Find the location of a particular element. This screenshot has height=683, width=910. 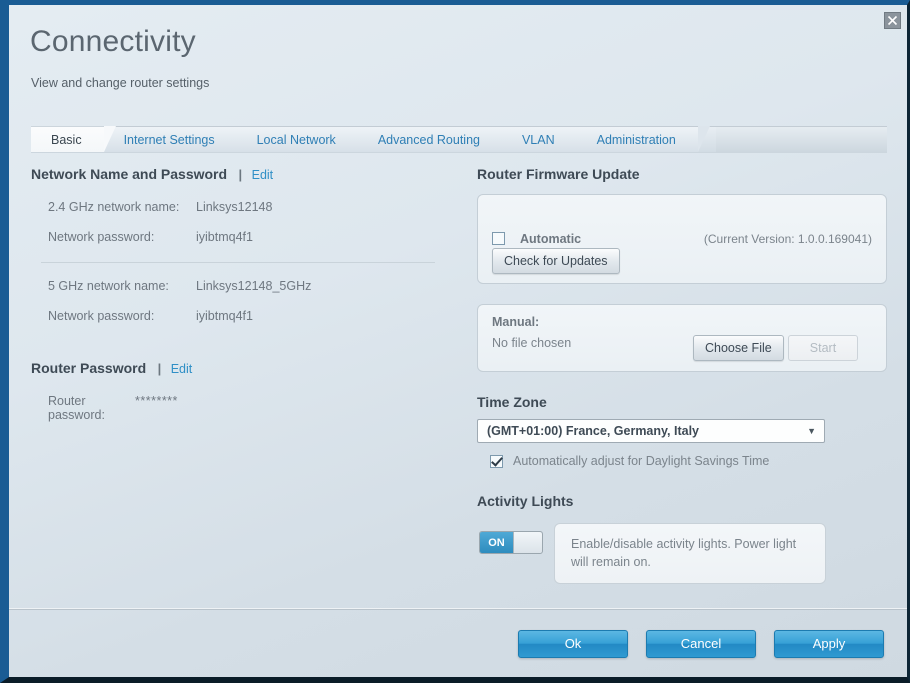

tab-basic: Basic is located at coordinates (73, 139).